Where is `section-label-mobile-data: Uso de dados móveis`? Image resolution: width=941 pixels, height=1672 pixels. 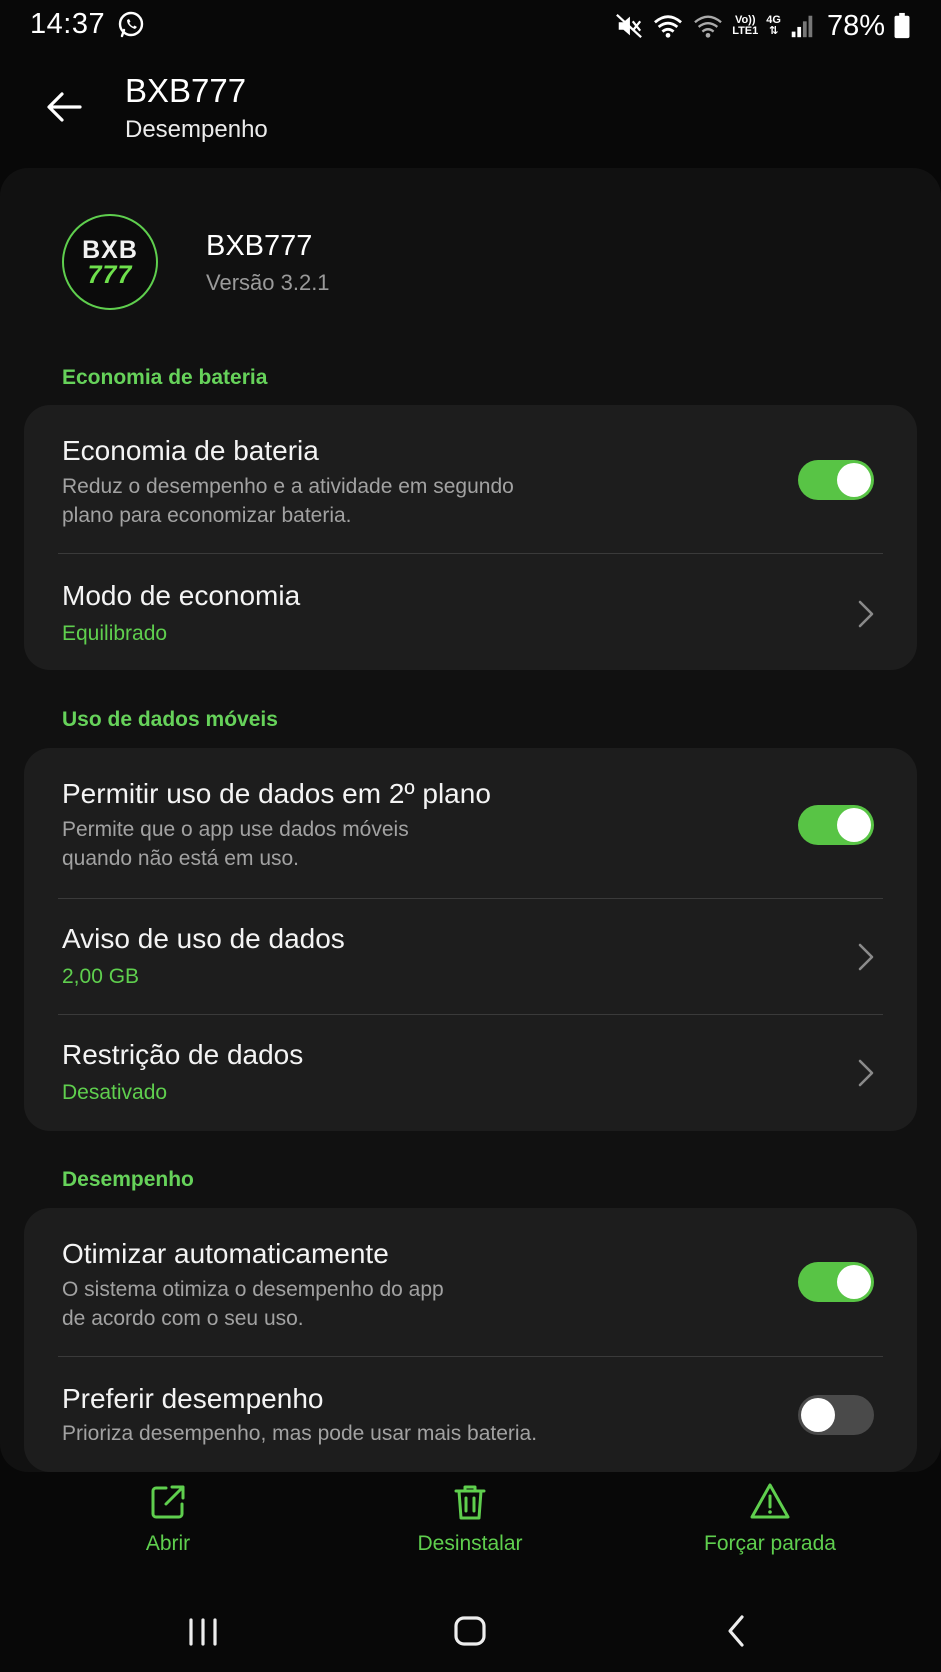
section-label-mobile-data: Uso de dados móveis is located at coordinates (170, 719).